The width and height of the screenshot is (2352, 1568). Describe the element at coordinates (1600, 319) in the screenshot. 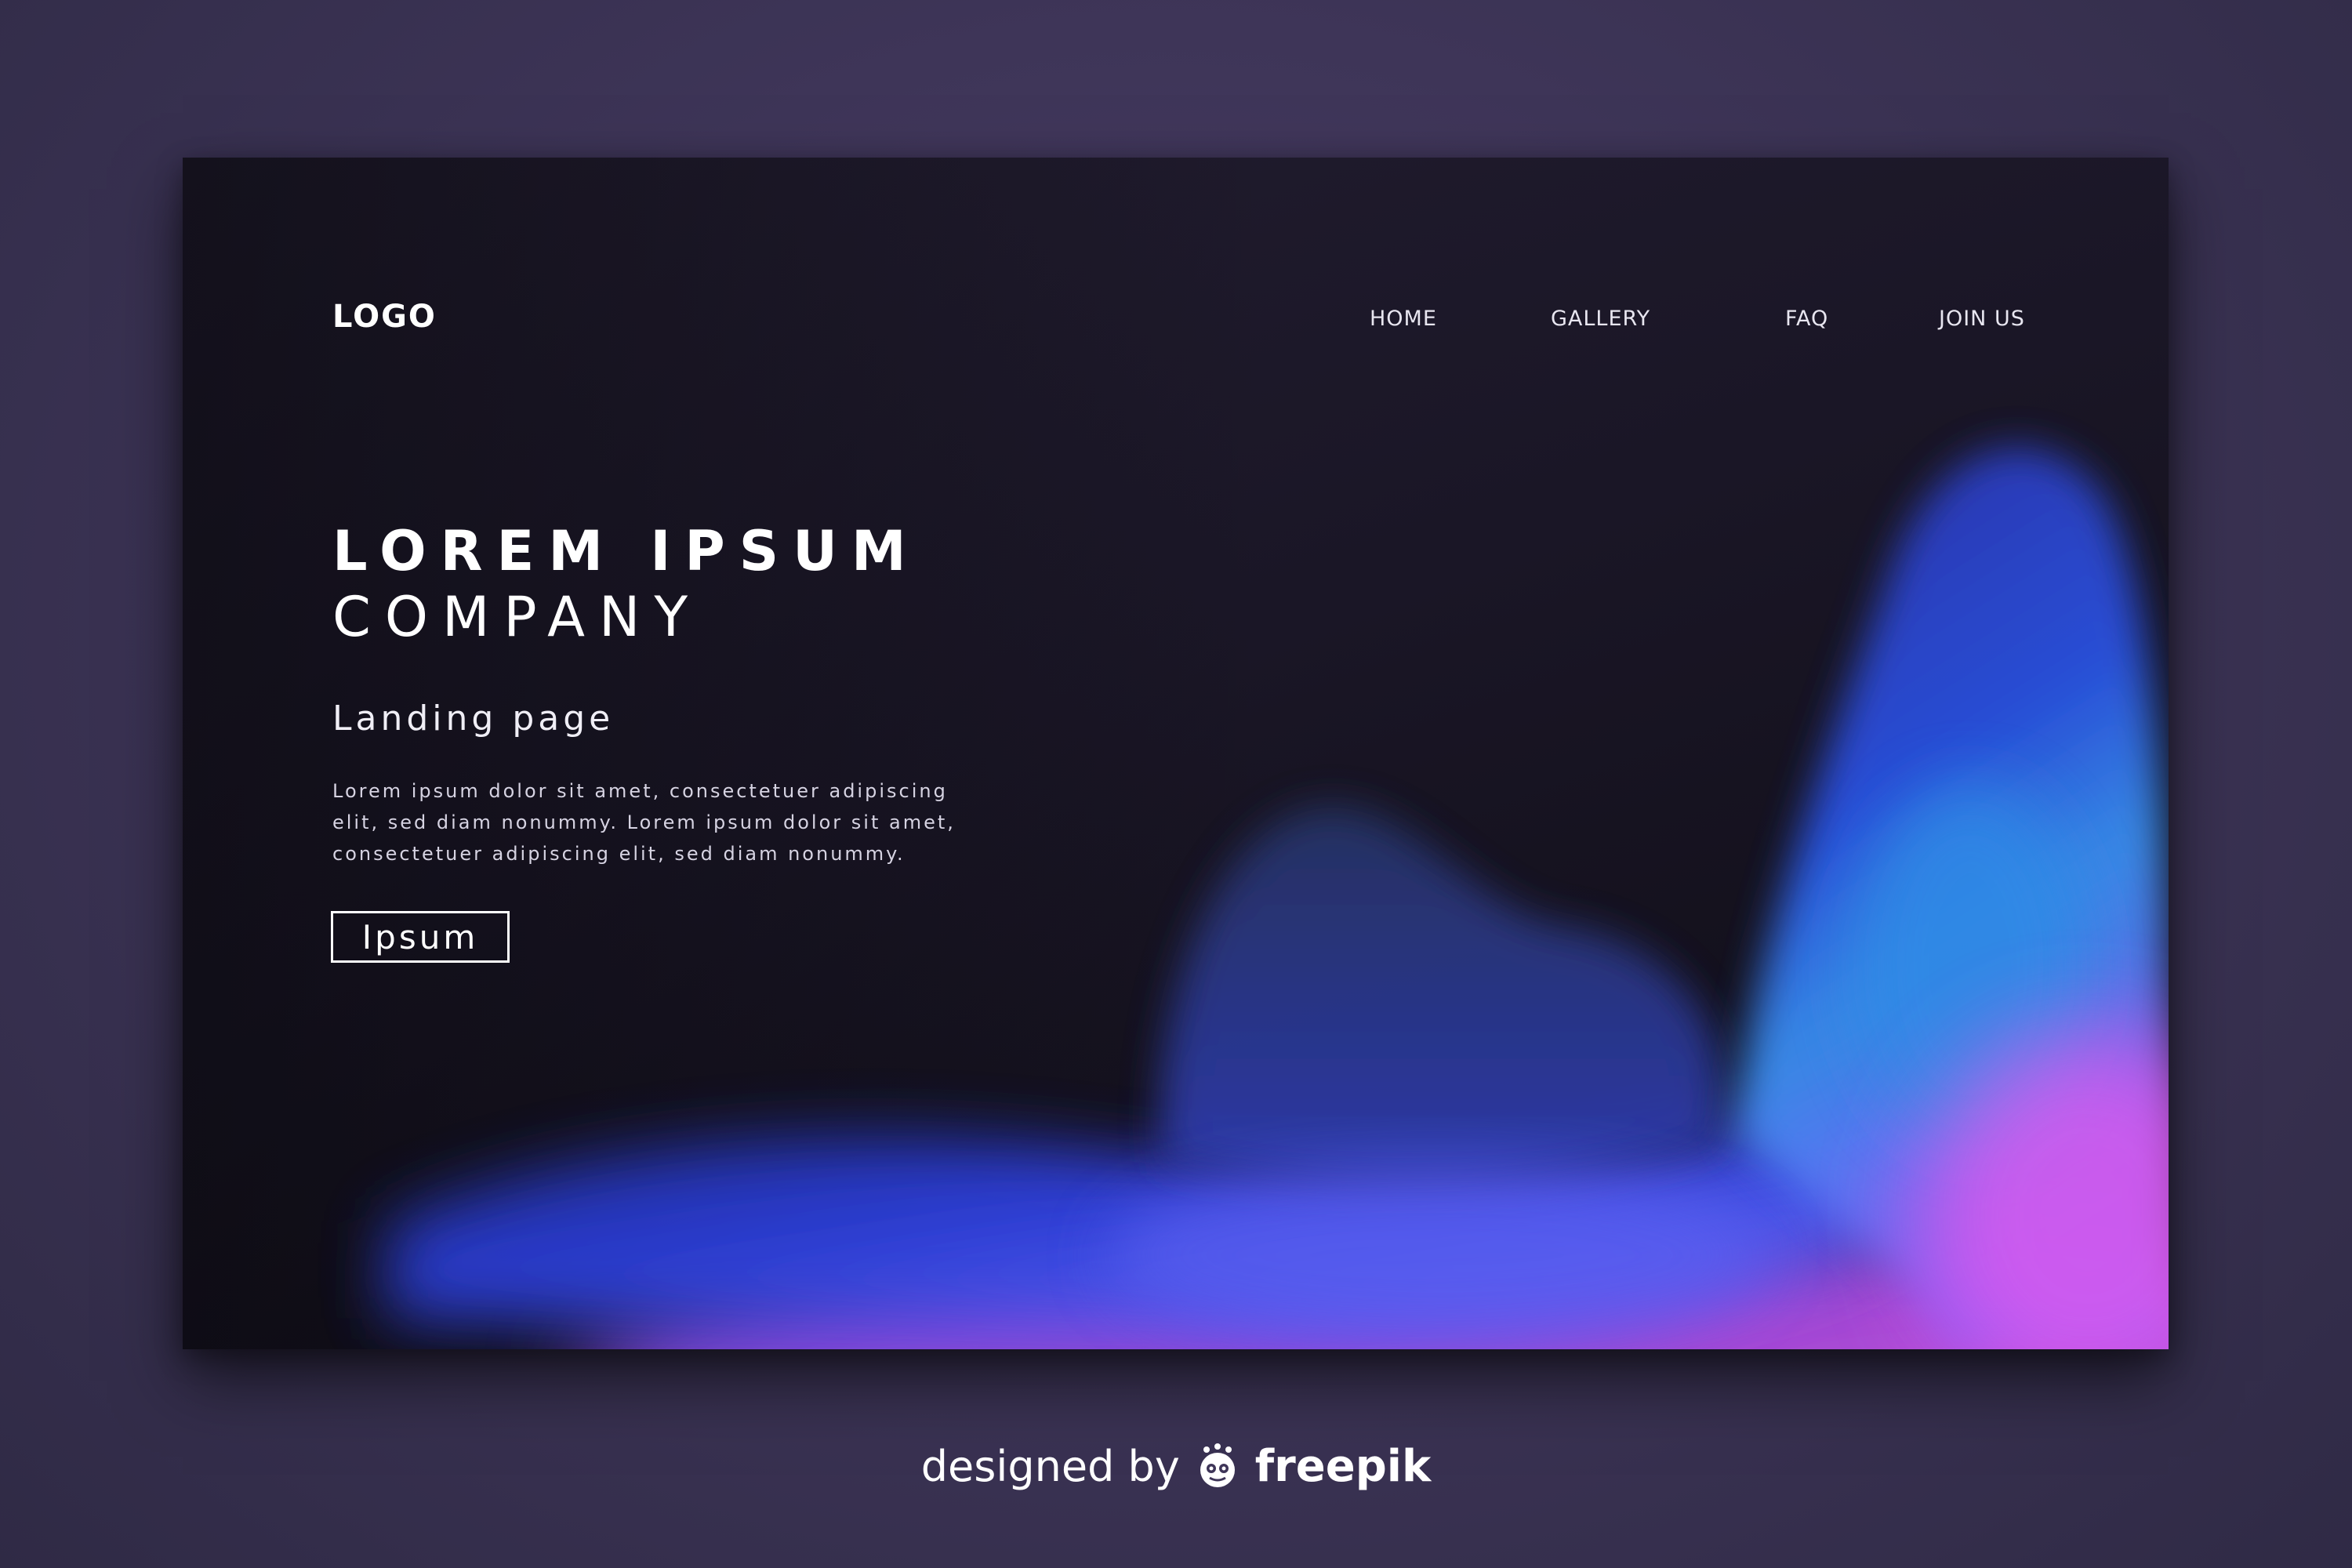

I see `nav-gallery-link: GALLERY` at that location.